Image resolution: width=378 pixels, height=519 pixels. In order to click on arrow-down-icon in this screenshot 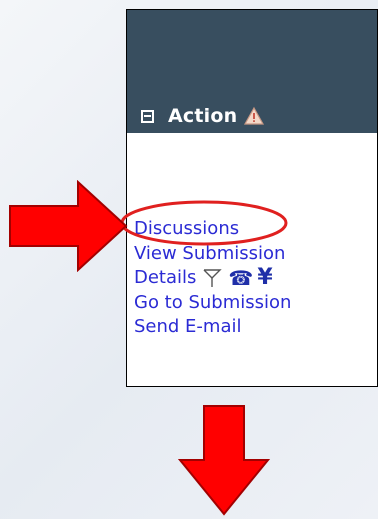, I will do `click(224, 460)`.